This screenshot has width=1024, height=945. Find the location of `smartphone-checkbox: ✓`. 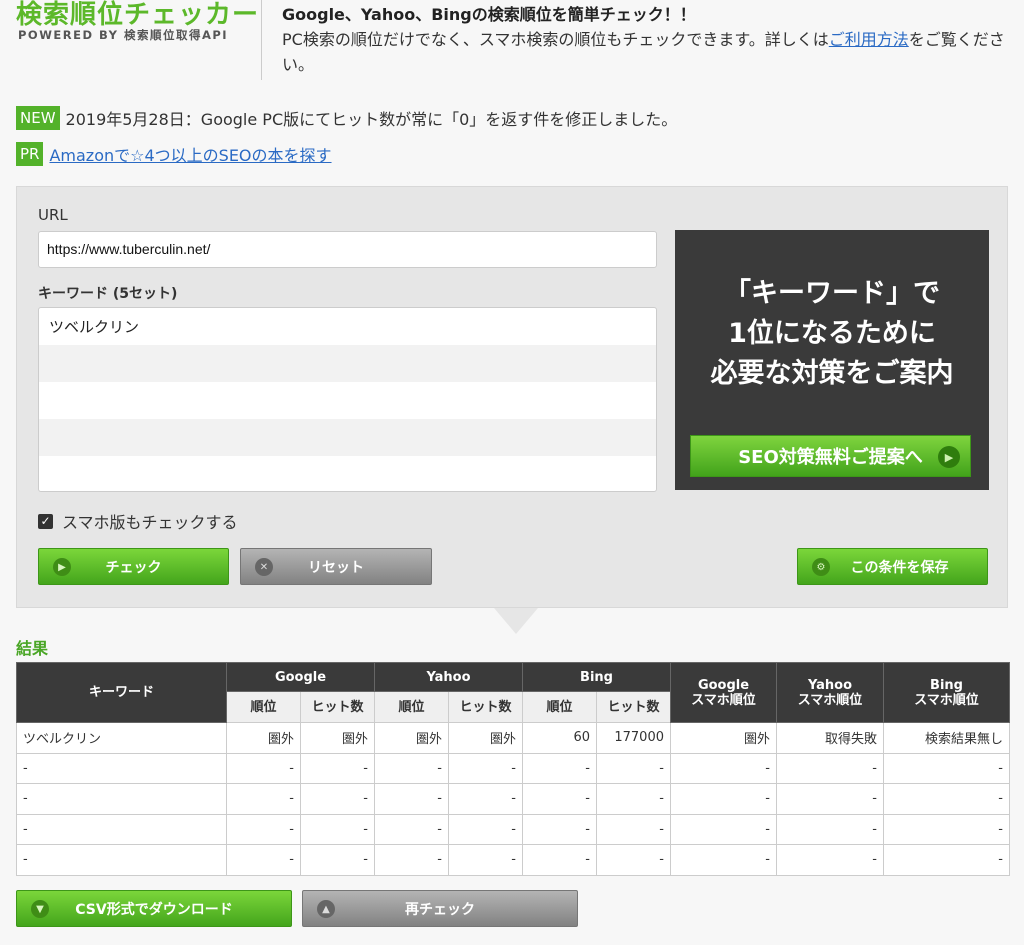

smartphone-checkbox: ✓ is located at coordinates (45, 521).